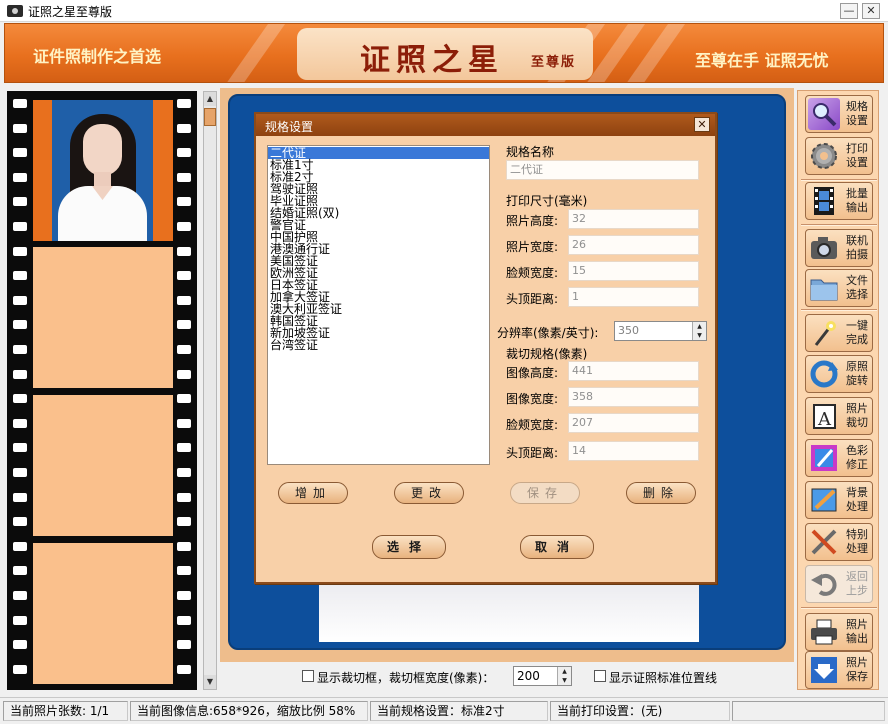 The image size is (888, 724). I want to click on scroll-up-arrow-icon: ▲, so click(210, 99).